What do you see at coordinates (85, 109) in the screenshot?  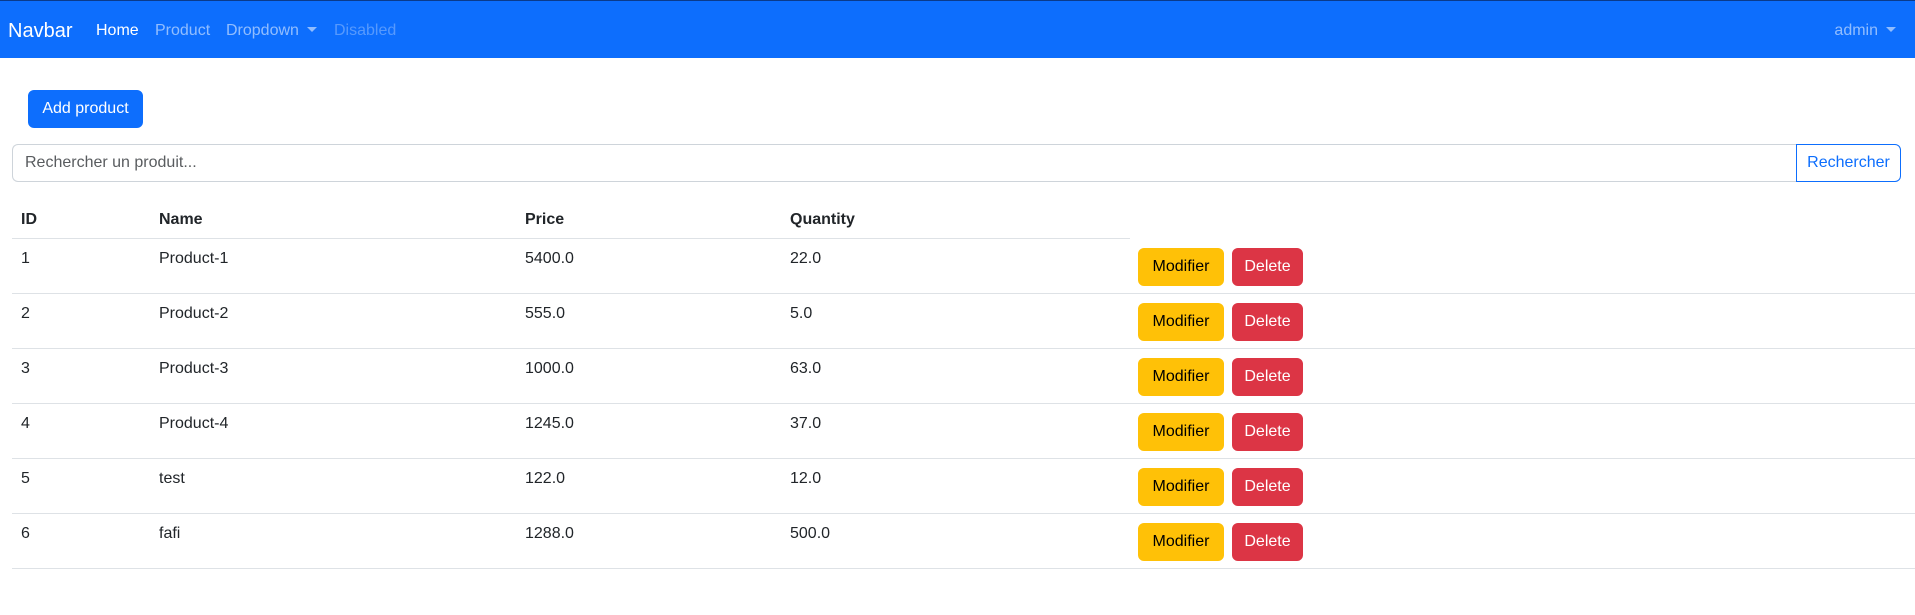 I see `add-product-button: Add product` at bounding box center [85, 109].